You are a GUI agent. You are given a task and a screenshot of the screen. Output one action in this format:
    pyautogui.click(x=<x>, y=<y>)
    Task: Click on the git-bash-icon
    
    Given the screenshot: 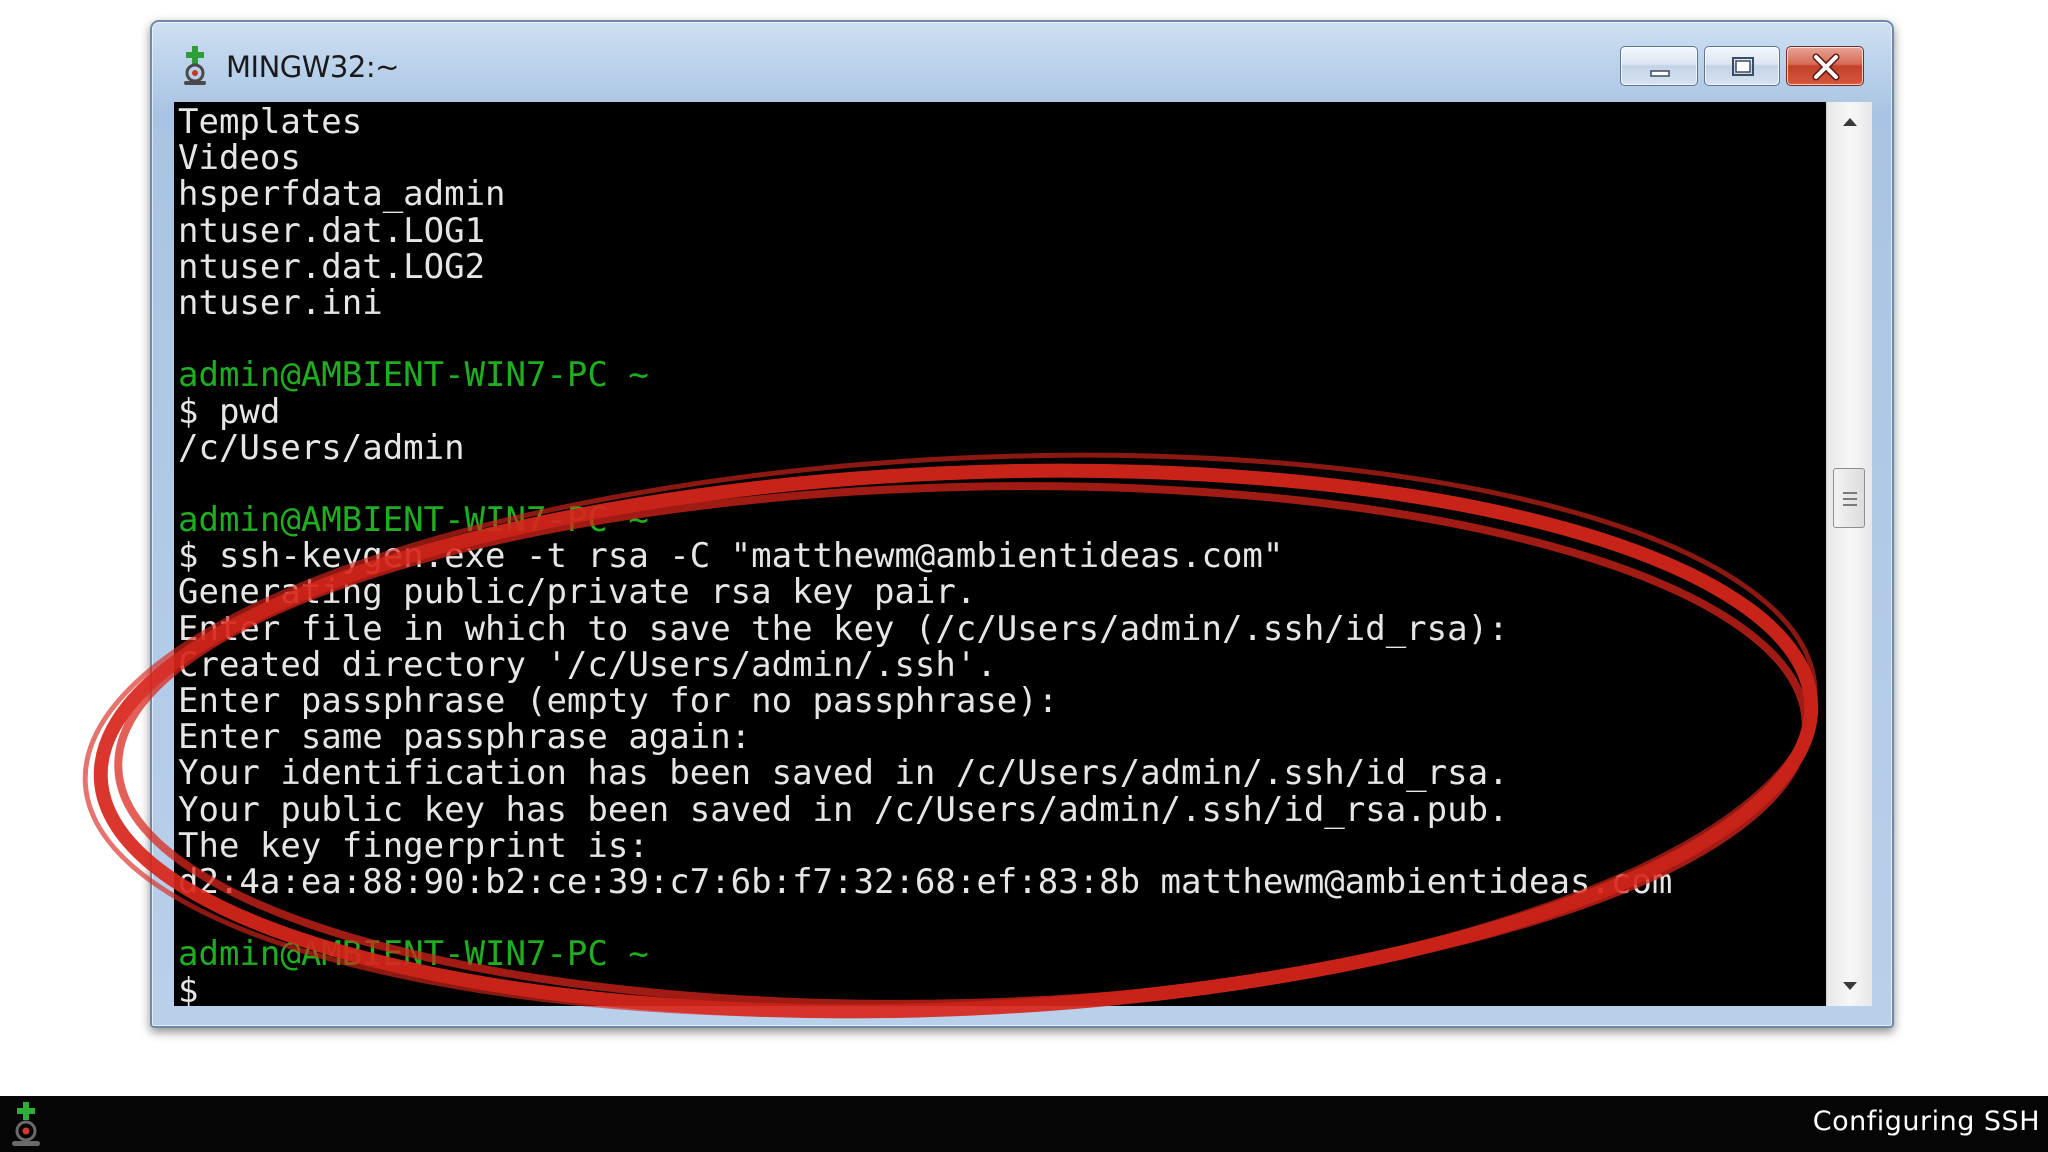 What is the action you would take?
    pyautogui.click(x=195, y=65)
    